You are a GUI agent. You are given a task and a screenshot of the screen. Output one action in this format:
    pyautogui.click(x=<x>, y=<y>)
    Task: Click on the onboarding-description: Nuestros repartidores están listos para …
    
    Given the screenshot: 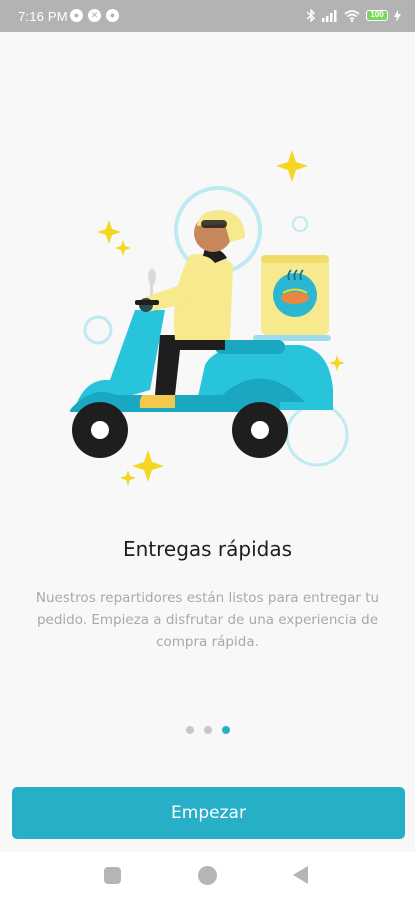 What is the action you would take?
    pyautogui.click(x=207, y=620)
    